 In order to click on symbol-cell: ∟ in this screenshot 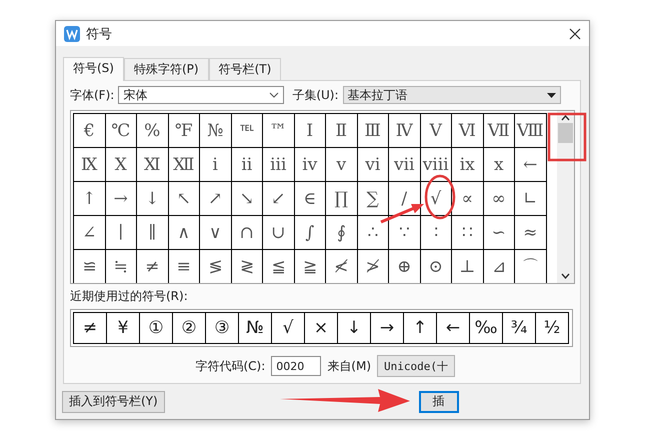, I will do `click(530, 199)`.